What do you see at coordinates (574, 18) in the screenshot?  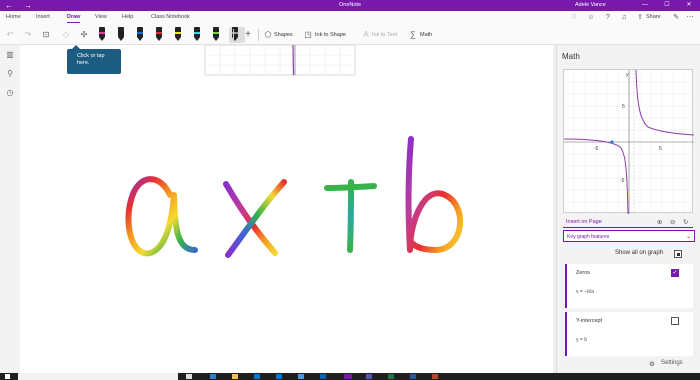 I see `lightbulb-icon: ♢` at bounding box center [574, 18].